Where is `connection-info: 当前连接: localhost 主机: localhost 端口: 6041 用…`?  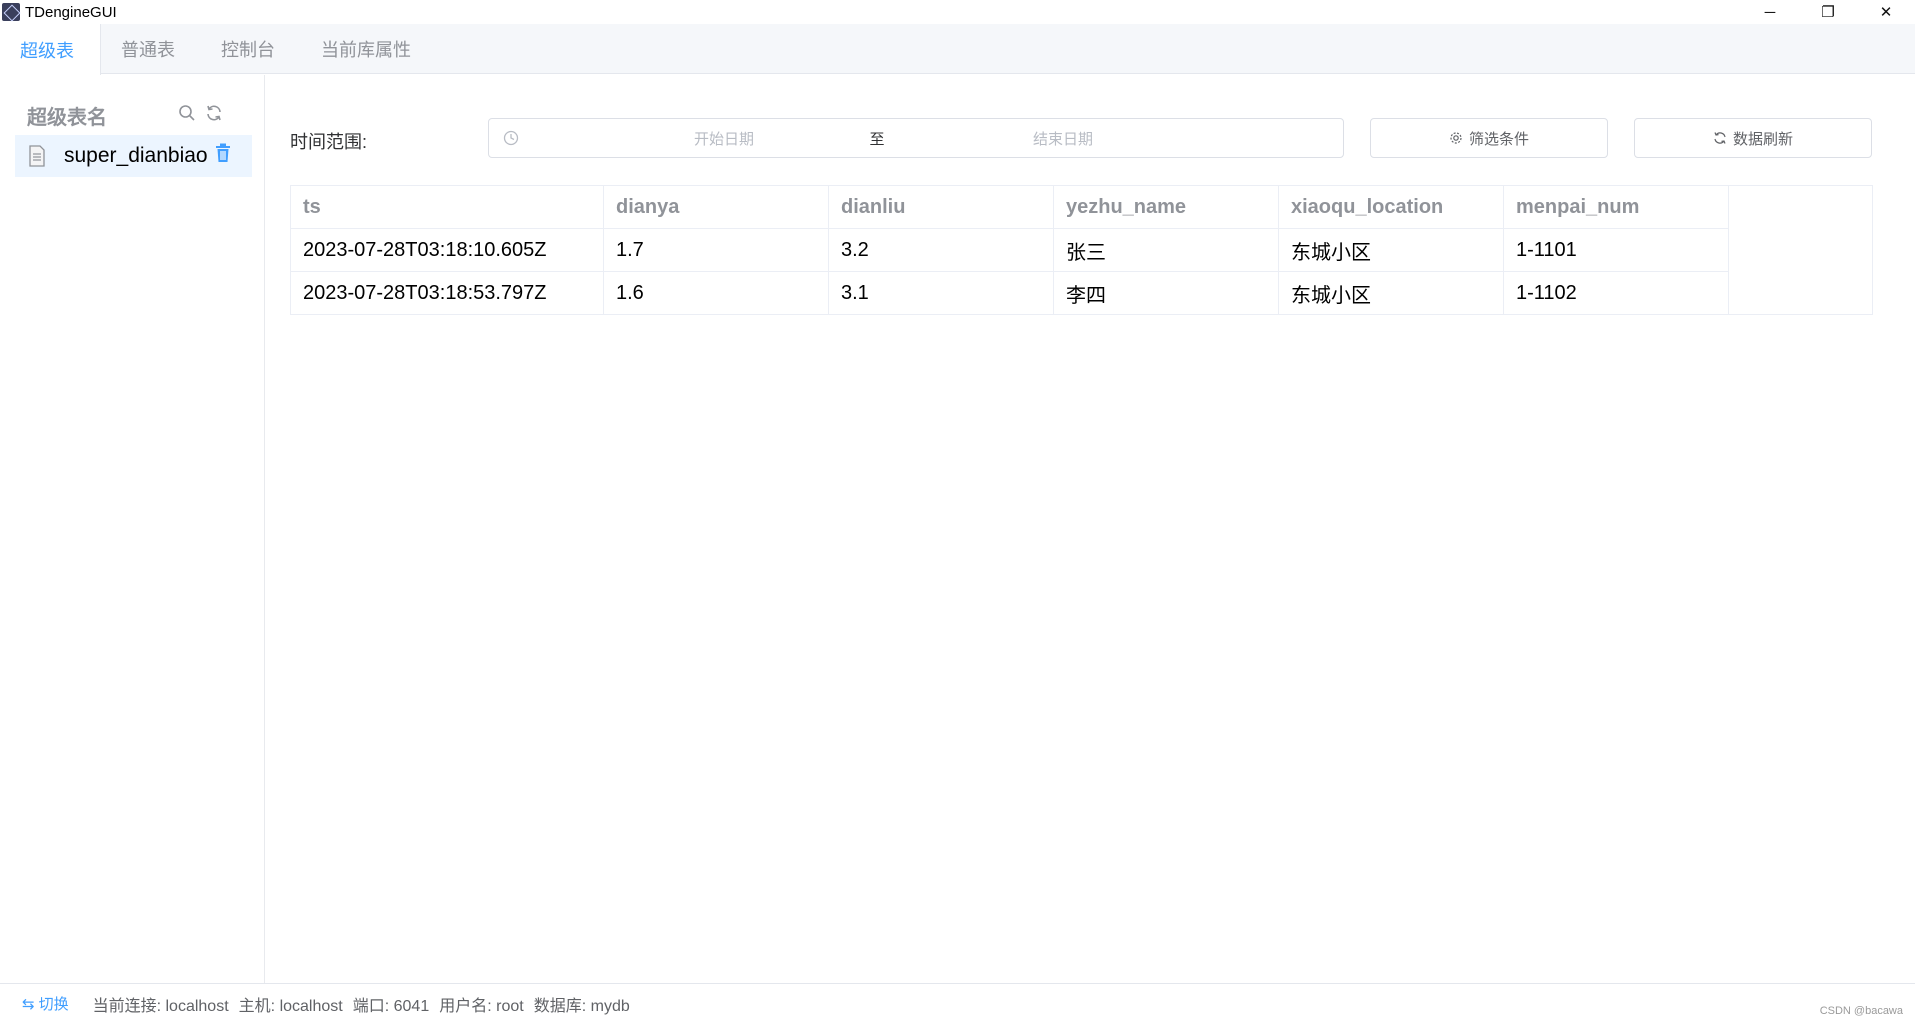
connection-info: 当前连接: localhost 主机: localhost 端口: 6041 用… is located at coordinates (361, 1004).